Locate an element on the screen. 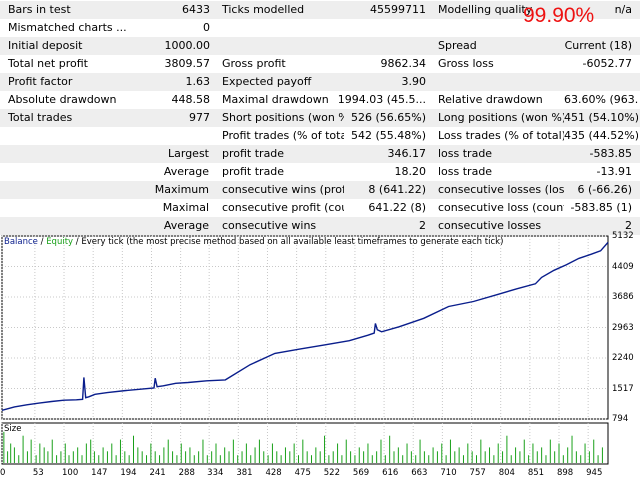 The width and height of the screenshot is (640, 480). label-average-profit-trade: profit trade is located at coordinates (253, 171).